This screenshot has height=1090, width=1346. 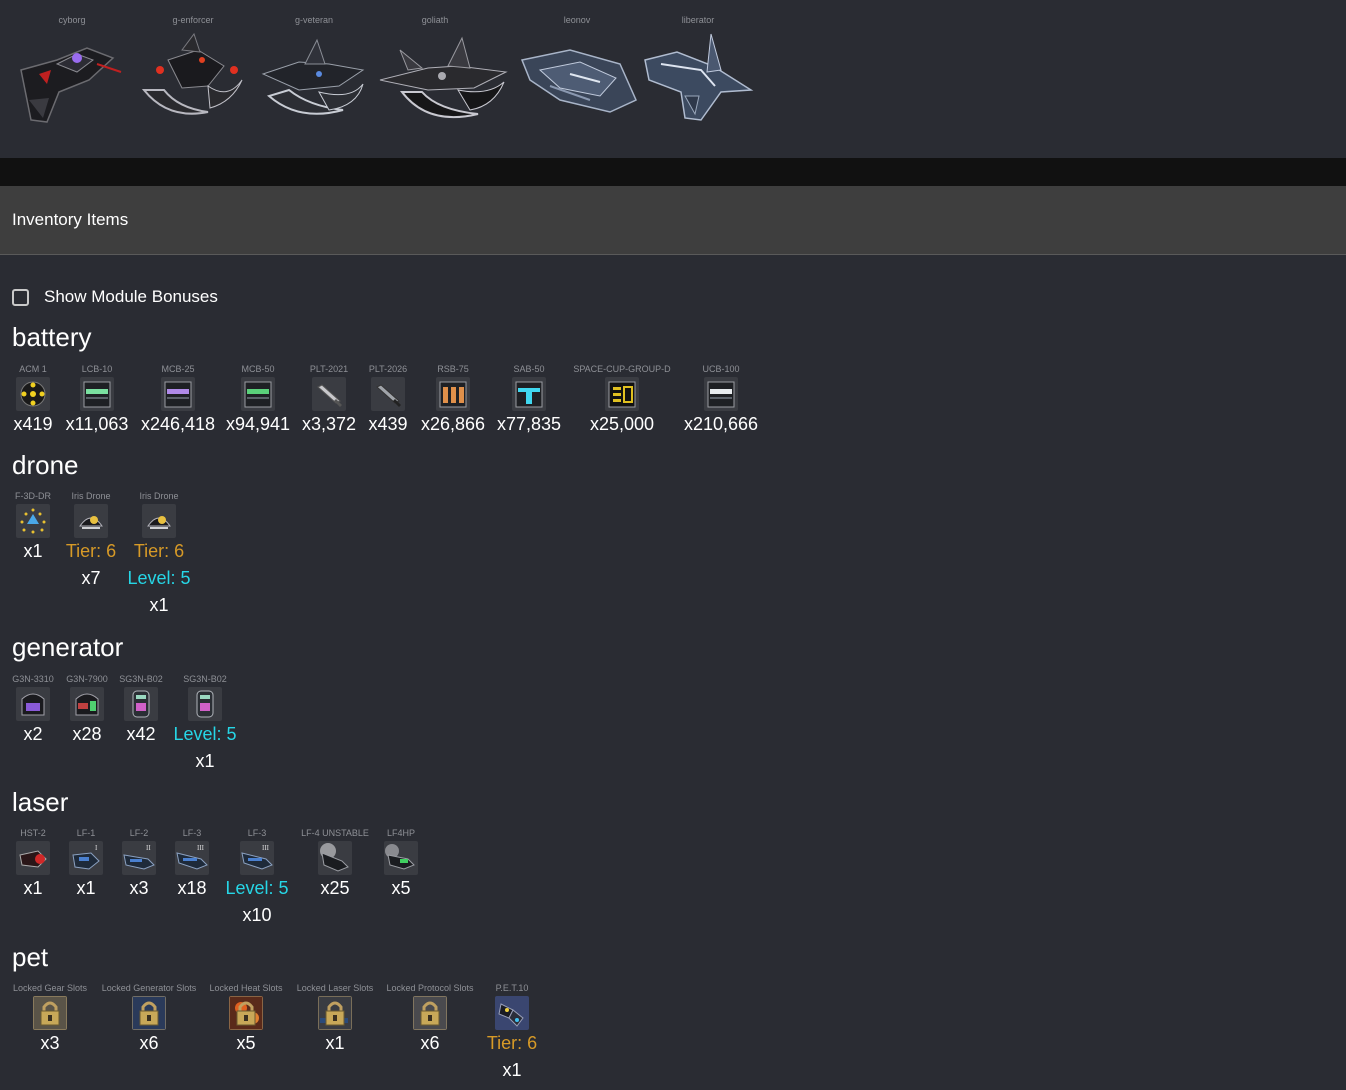 I want to click on inventory-item: SAB-50 x77,835, so click(x=529, y=400).